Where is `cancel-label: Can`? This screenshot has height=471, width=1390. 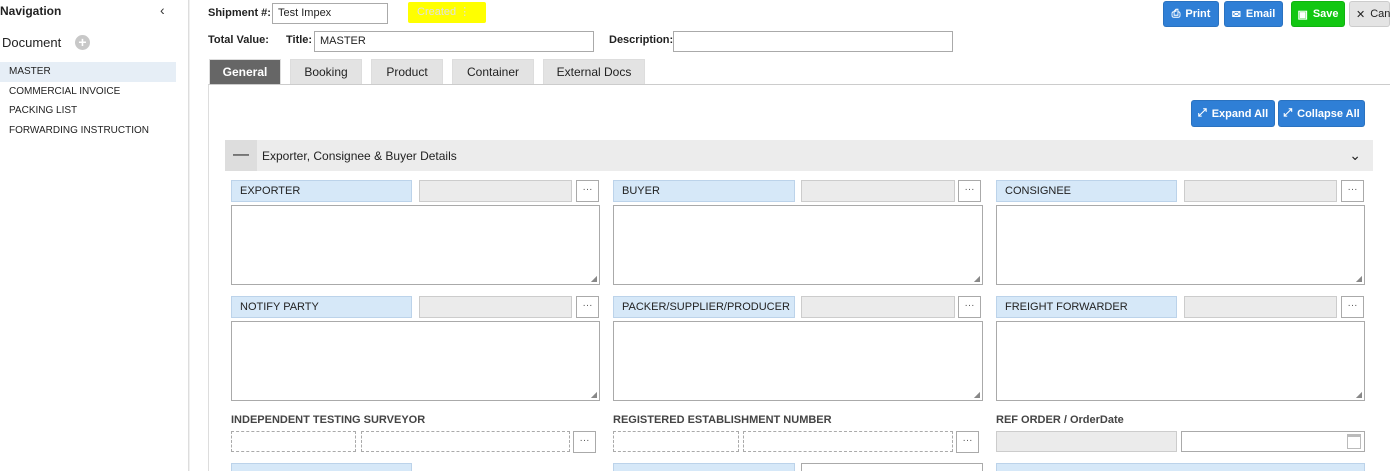 cancel-label: Can is located at coordinates (1380, 14).